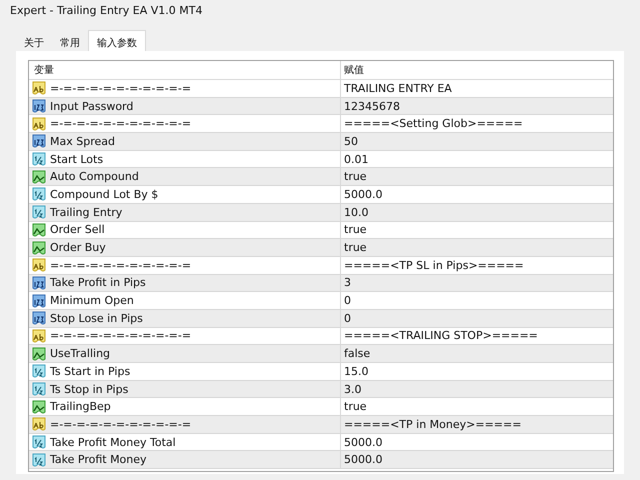 This screenshot has height=480, width=640. I want to click on tab: 关于, so click(34, 42).